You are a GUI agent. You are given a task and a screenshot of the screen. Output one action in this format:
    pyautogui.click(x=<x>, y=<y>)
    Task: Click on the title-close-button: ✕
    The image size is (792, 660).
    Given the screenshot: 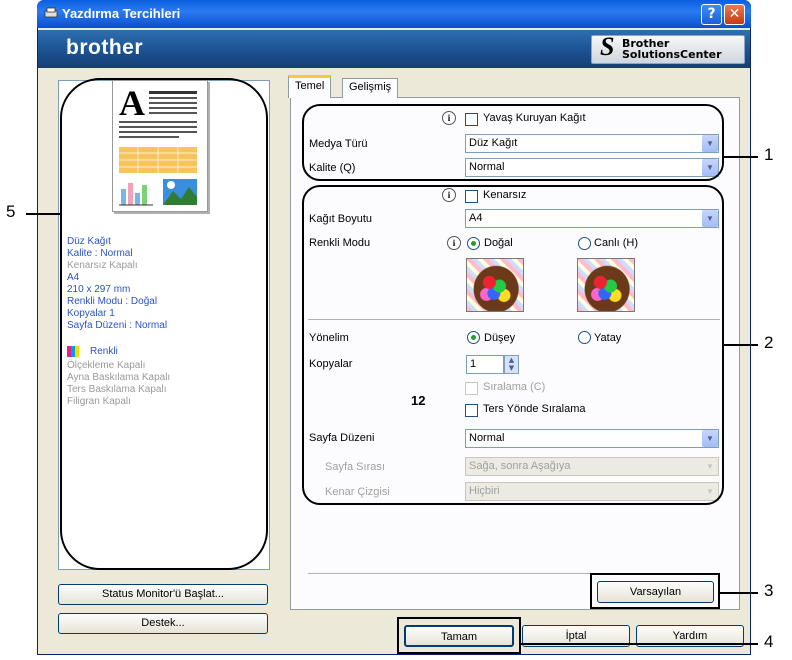 What is the action you would take?
    pyautogui.click(x=734, y=14)
    